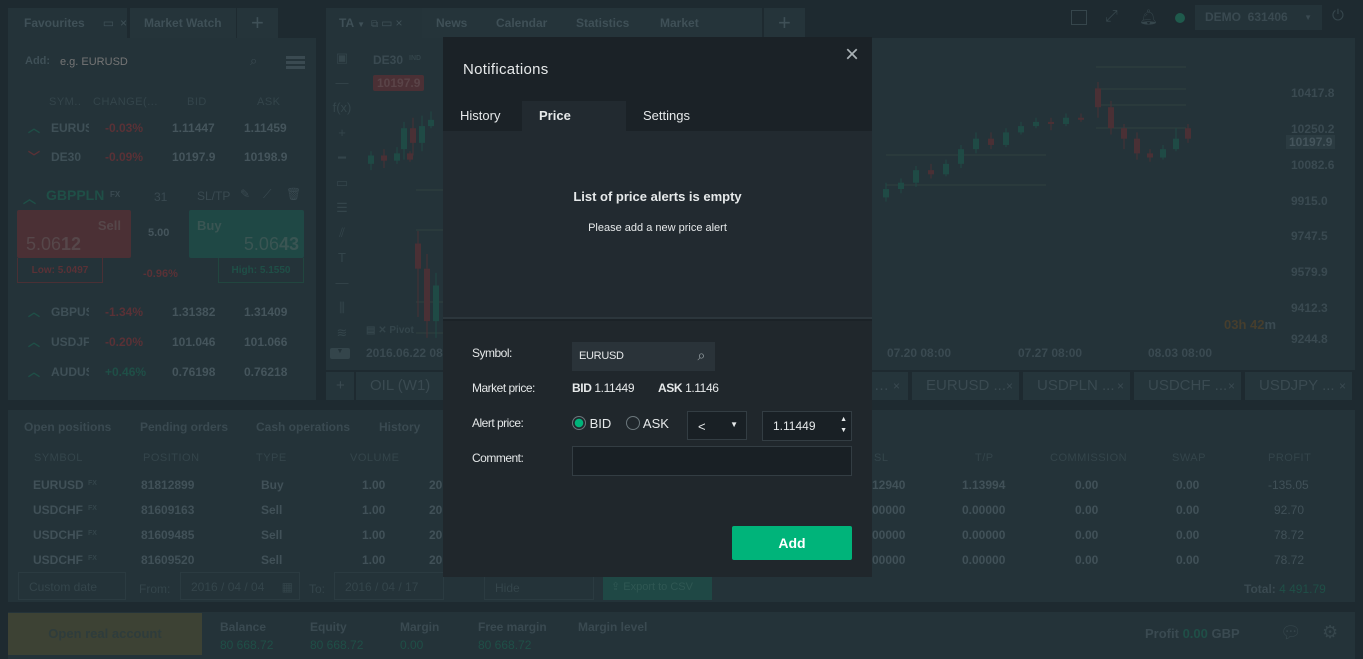 The width and height of the screenshot is (1363, 659). What do you see at coordinates (293, 194) in the screenshot?
I see `trash-icon: 🗑︎` at bounding box center [293, 194].